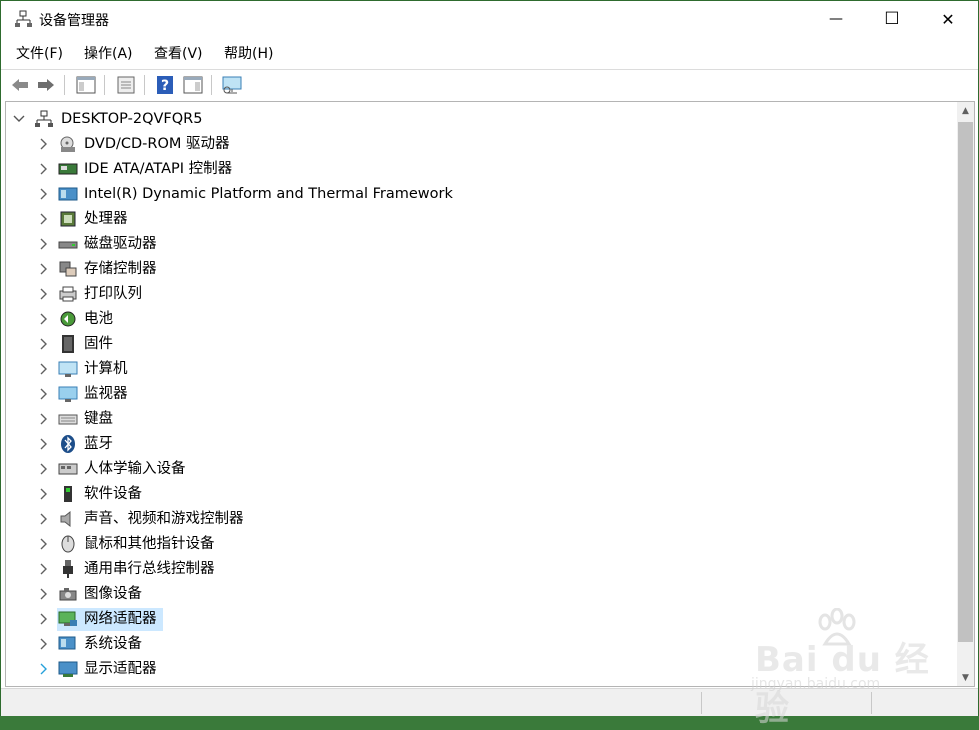 The image size is (979, 730). What do you see at coordinates (68, 245) in the screenshot?
I see `disk-drive-icon` at bounding box center [68, 245].